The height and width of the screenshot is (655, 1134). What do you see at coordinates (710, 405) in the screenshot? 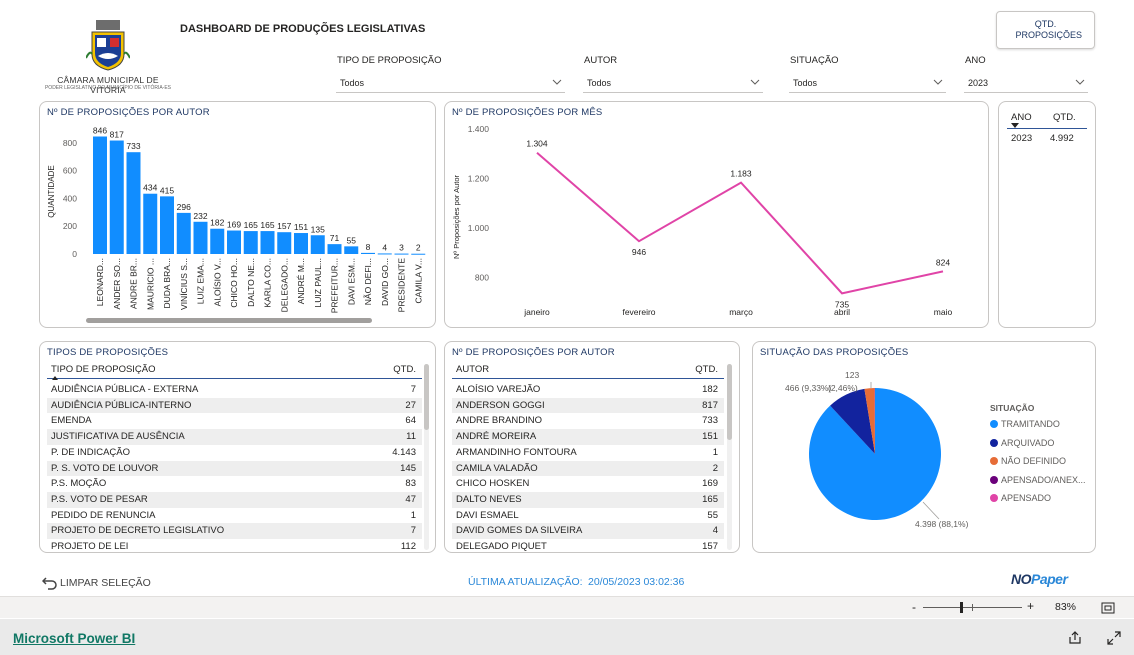
I see `autor-qtd-cell: 817` at bounding box center [710, 405].